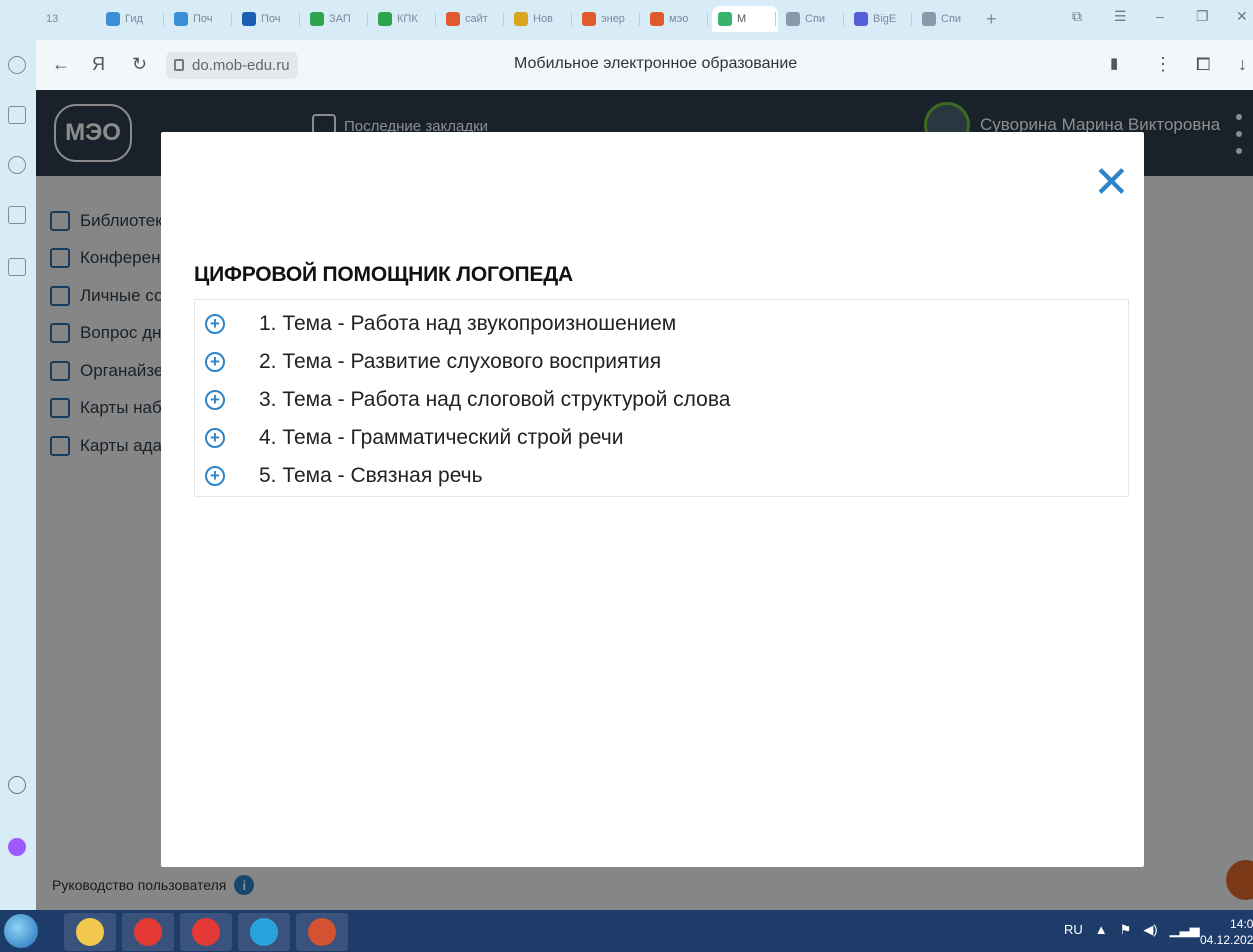  Describe the element at coordinates (1242, 64) in the screenshot. I see `download-icon: ↓` at that location.